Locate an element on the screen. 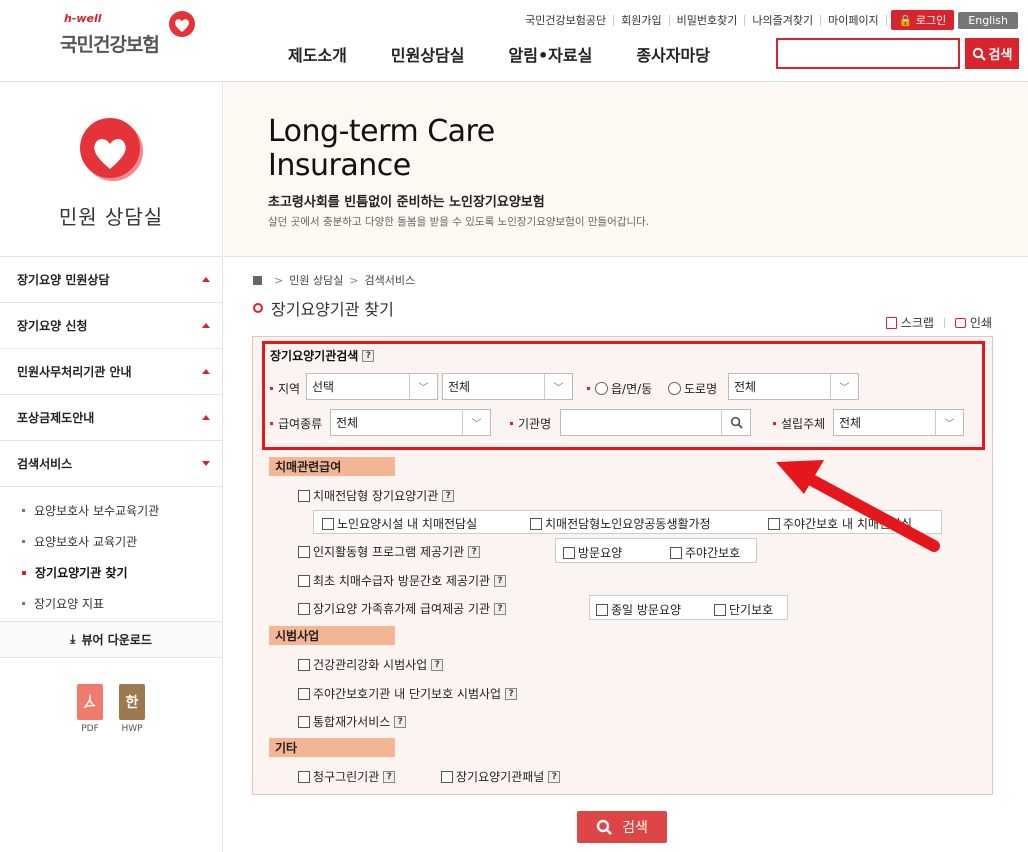 This screenshot has width=1028, height=852. login-button: 🔒 로그인 is located at coordinates (922, 20).